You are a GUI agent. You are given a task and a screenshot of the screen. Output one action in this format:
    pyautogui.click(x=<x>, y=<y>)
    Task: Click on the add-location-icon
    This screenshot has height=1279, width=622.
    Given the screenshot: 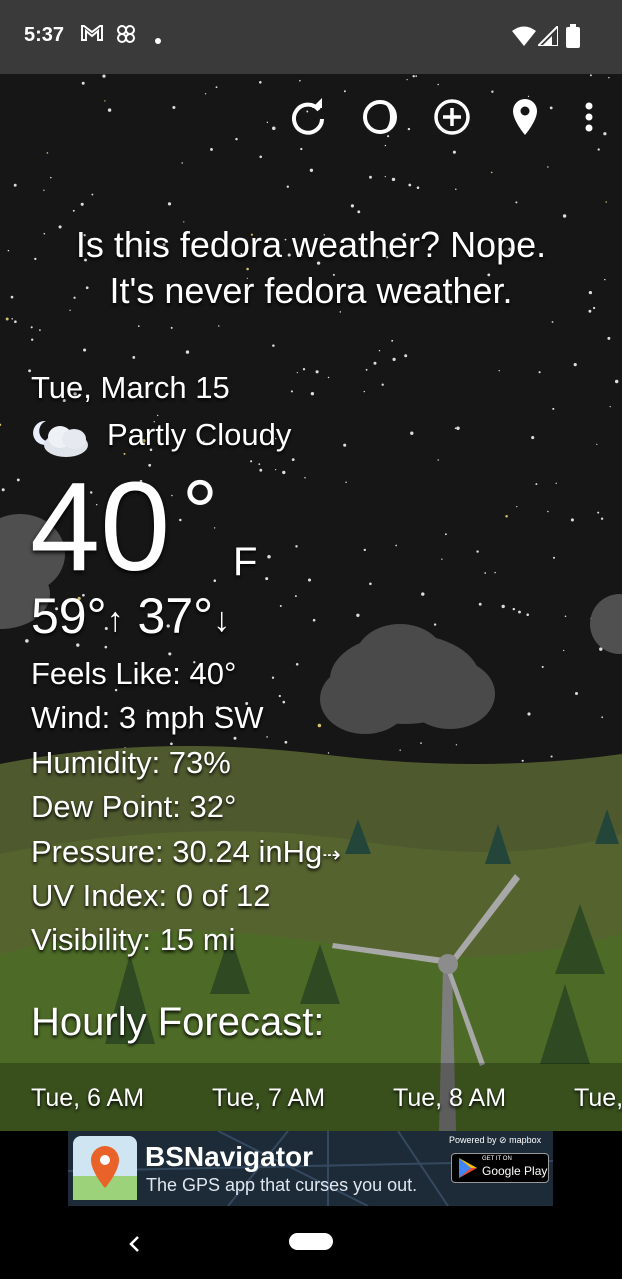 What is the action you would take?
    pyautogui.click(x=452, y=117)
    